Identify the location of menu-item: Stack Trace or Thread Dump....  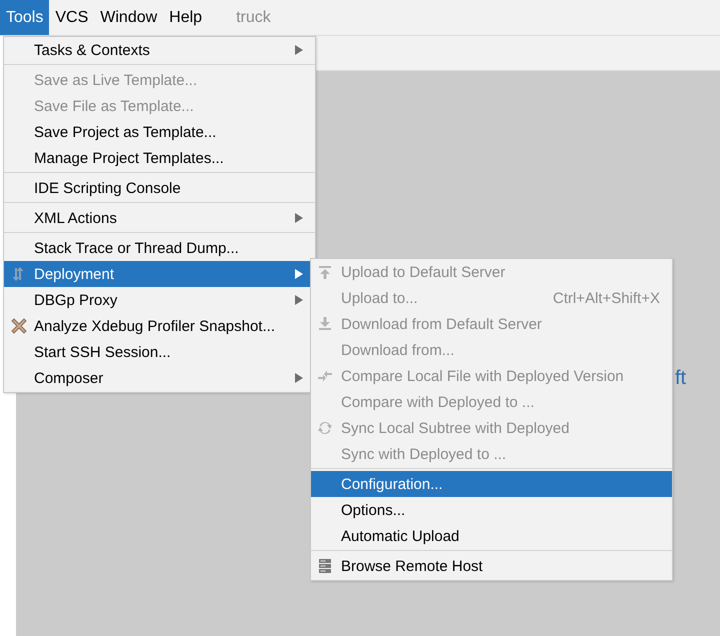
(159, 248).